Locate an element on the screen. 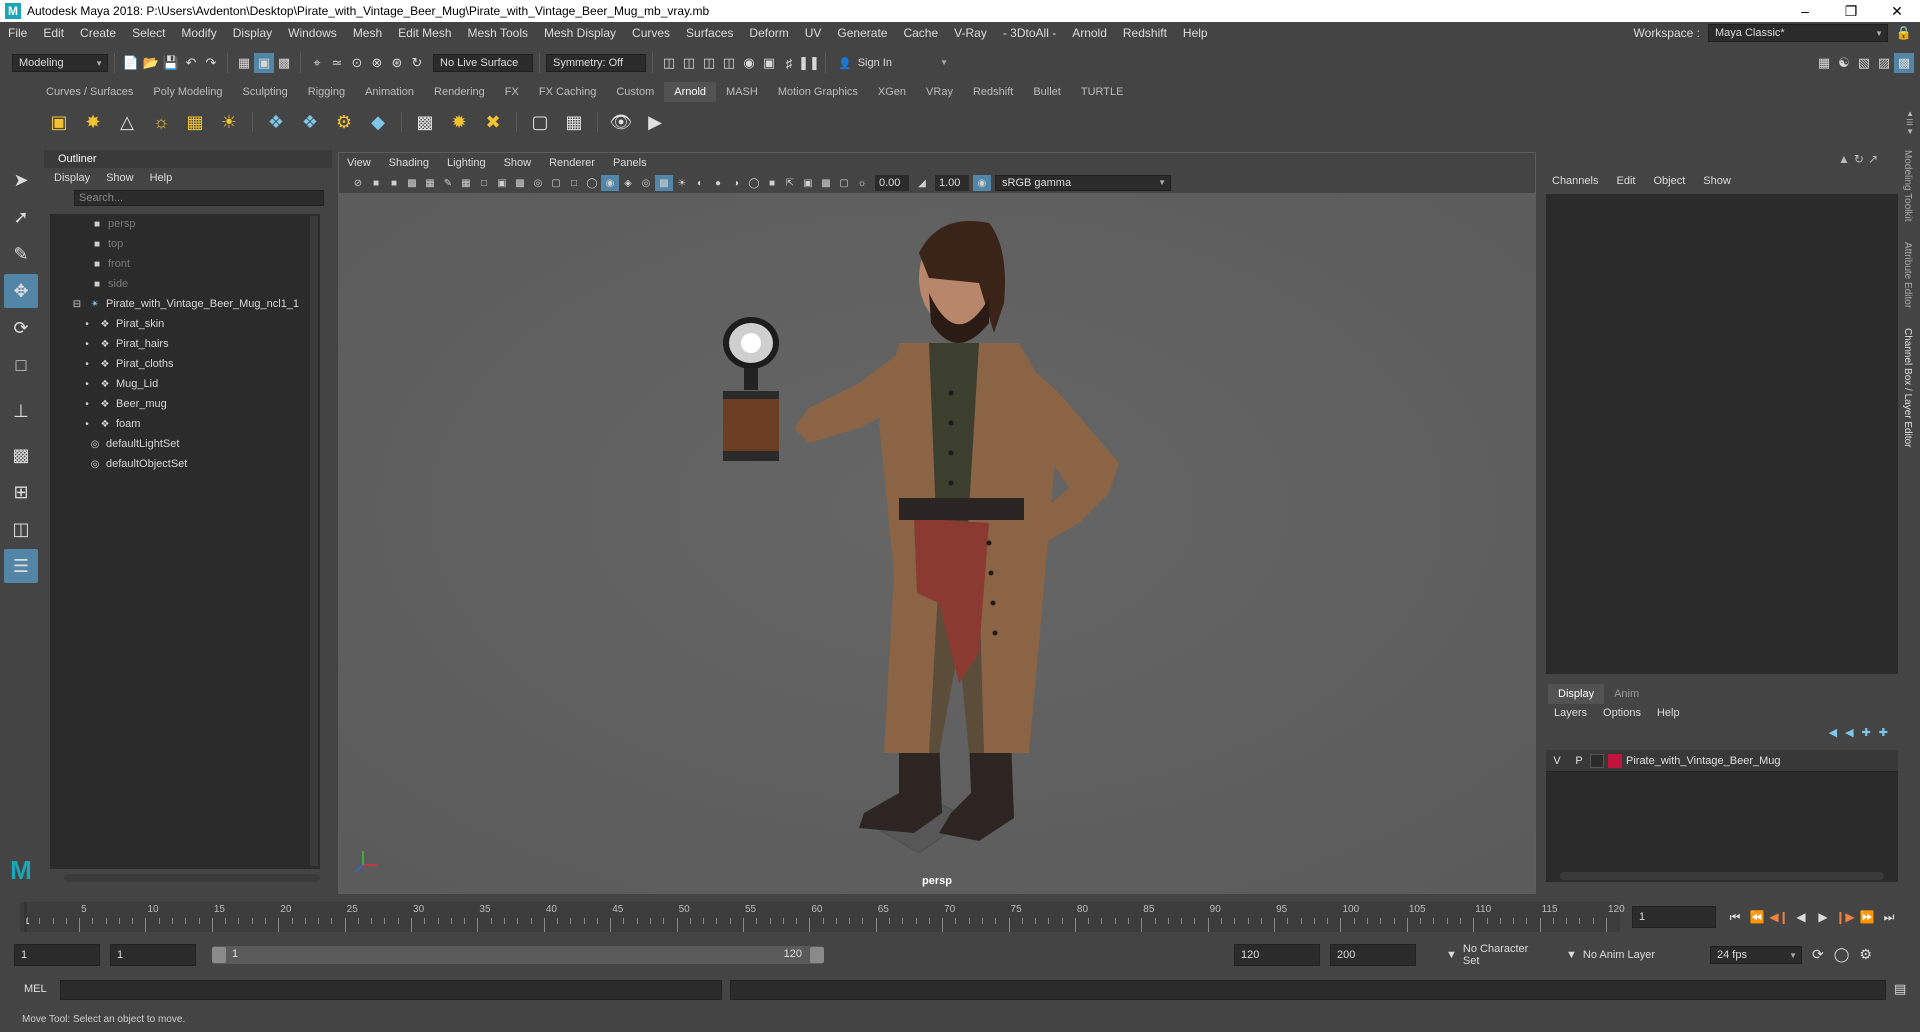  channel-box-menu-edit: Edit is located at coordinates (1625, 181).